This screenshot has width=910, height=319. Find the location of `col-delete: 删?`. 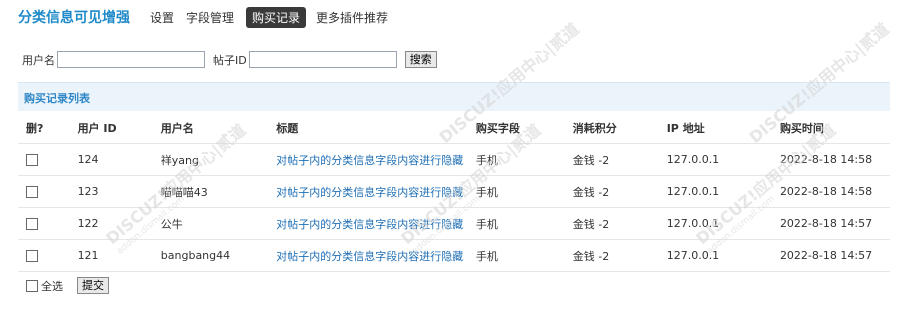

col-delete: 删? is located at coordinates (48, 128).